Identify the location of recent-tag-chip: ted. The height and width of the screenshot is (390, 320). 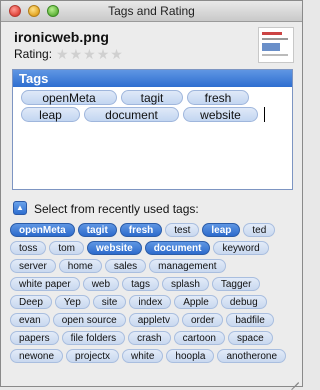
(259, 230).